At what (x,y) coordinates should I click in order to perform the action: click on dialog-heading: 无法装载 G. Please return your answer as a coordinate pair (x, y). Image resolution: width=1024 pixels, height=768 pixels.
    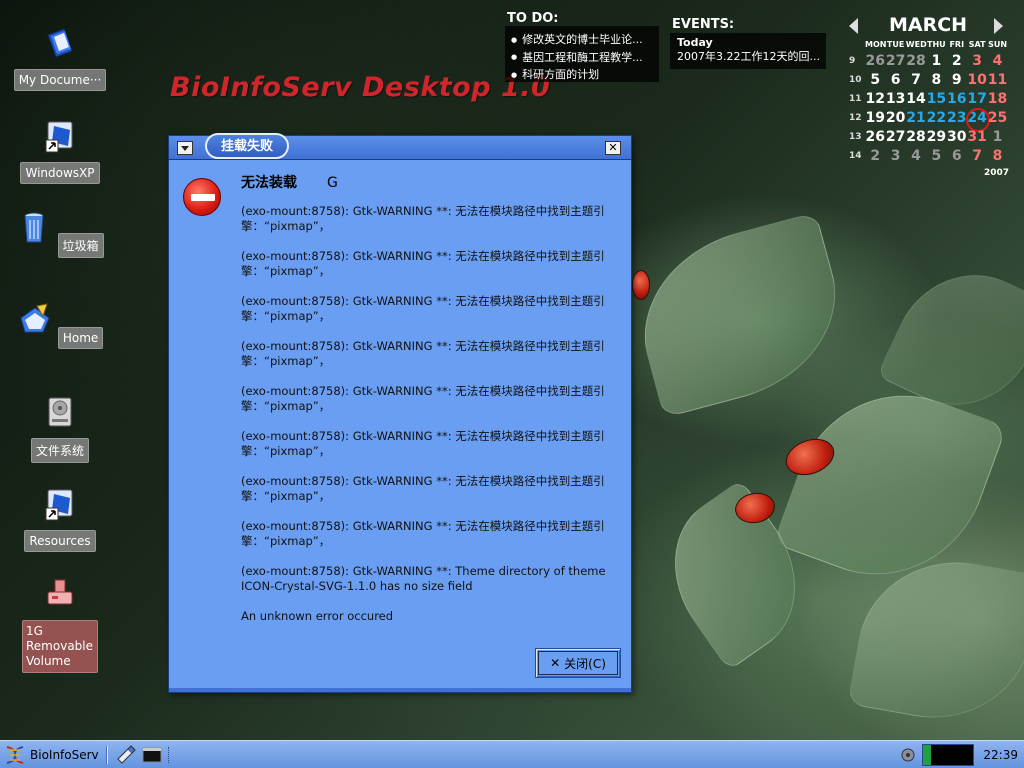
    Looking at the image, I should click on (289, 182).